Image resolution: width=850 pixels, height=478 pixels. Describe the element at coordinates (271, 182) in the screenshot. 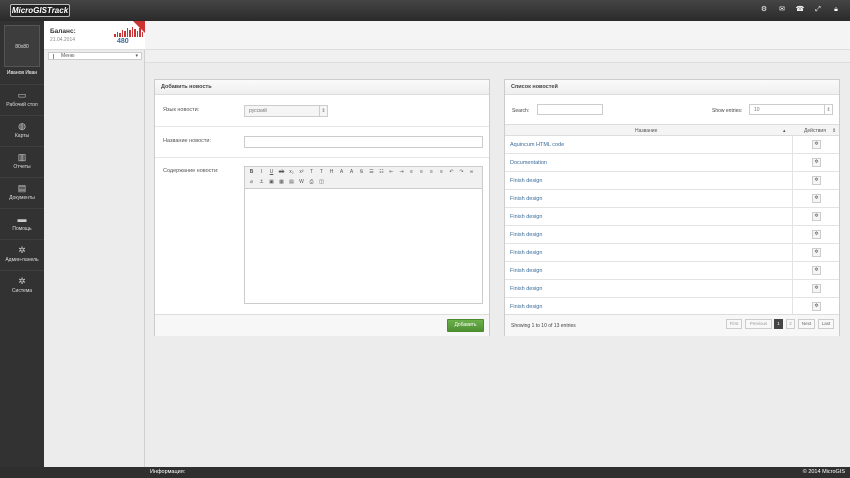

I see `image-icon: ▣` at that location.